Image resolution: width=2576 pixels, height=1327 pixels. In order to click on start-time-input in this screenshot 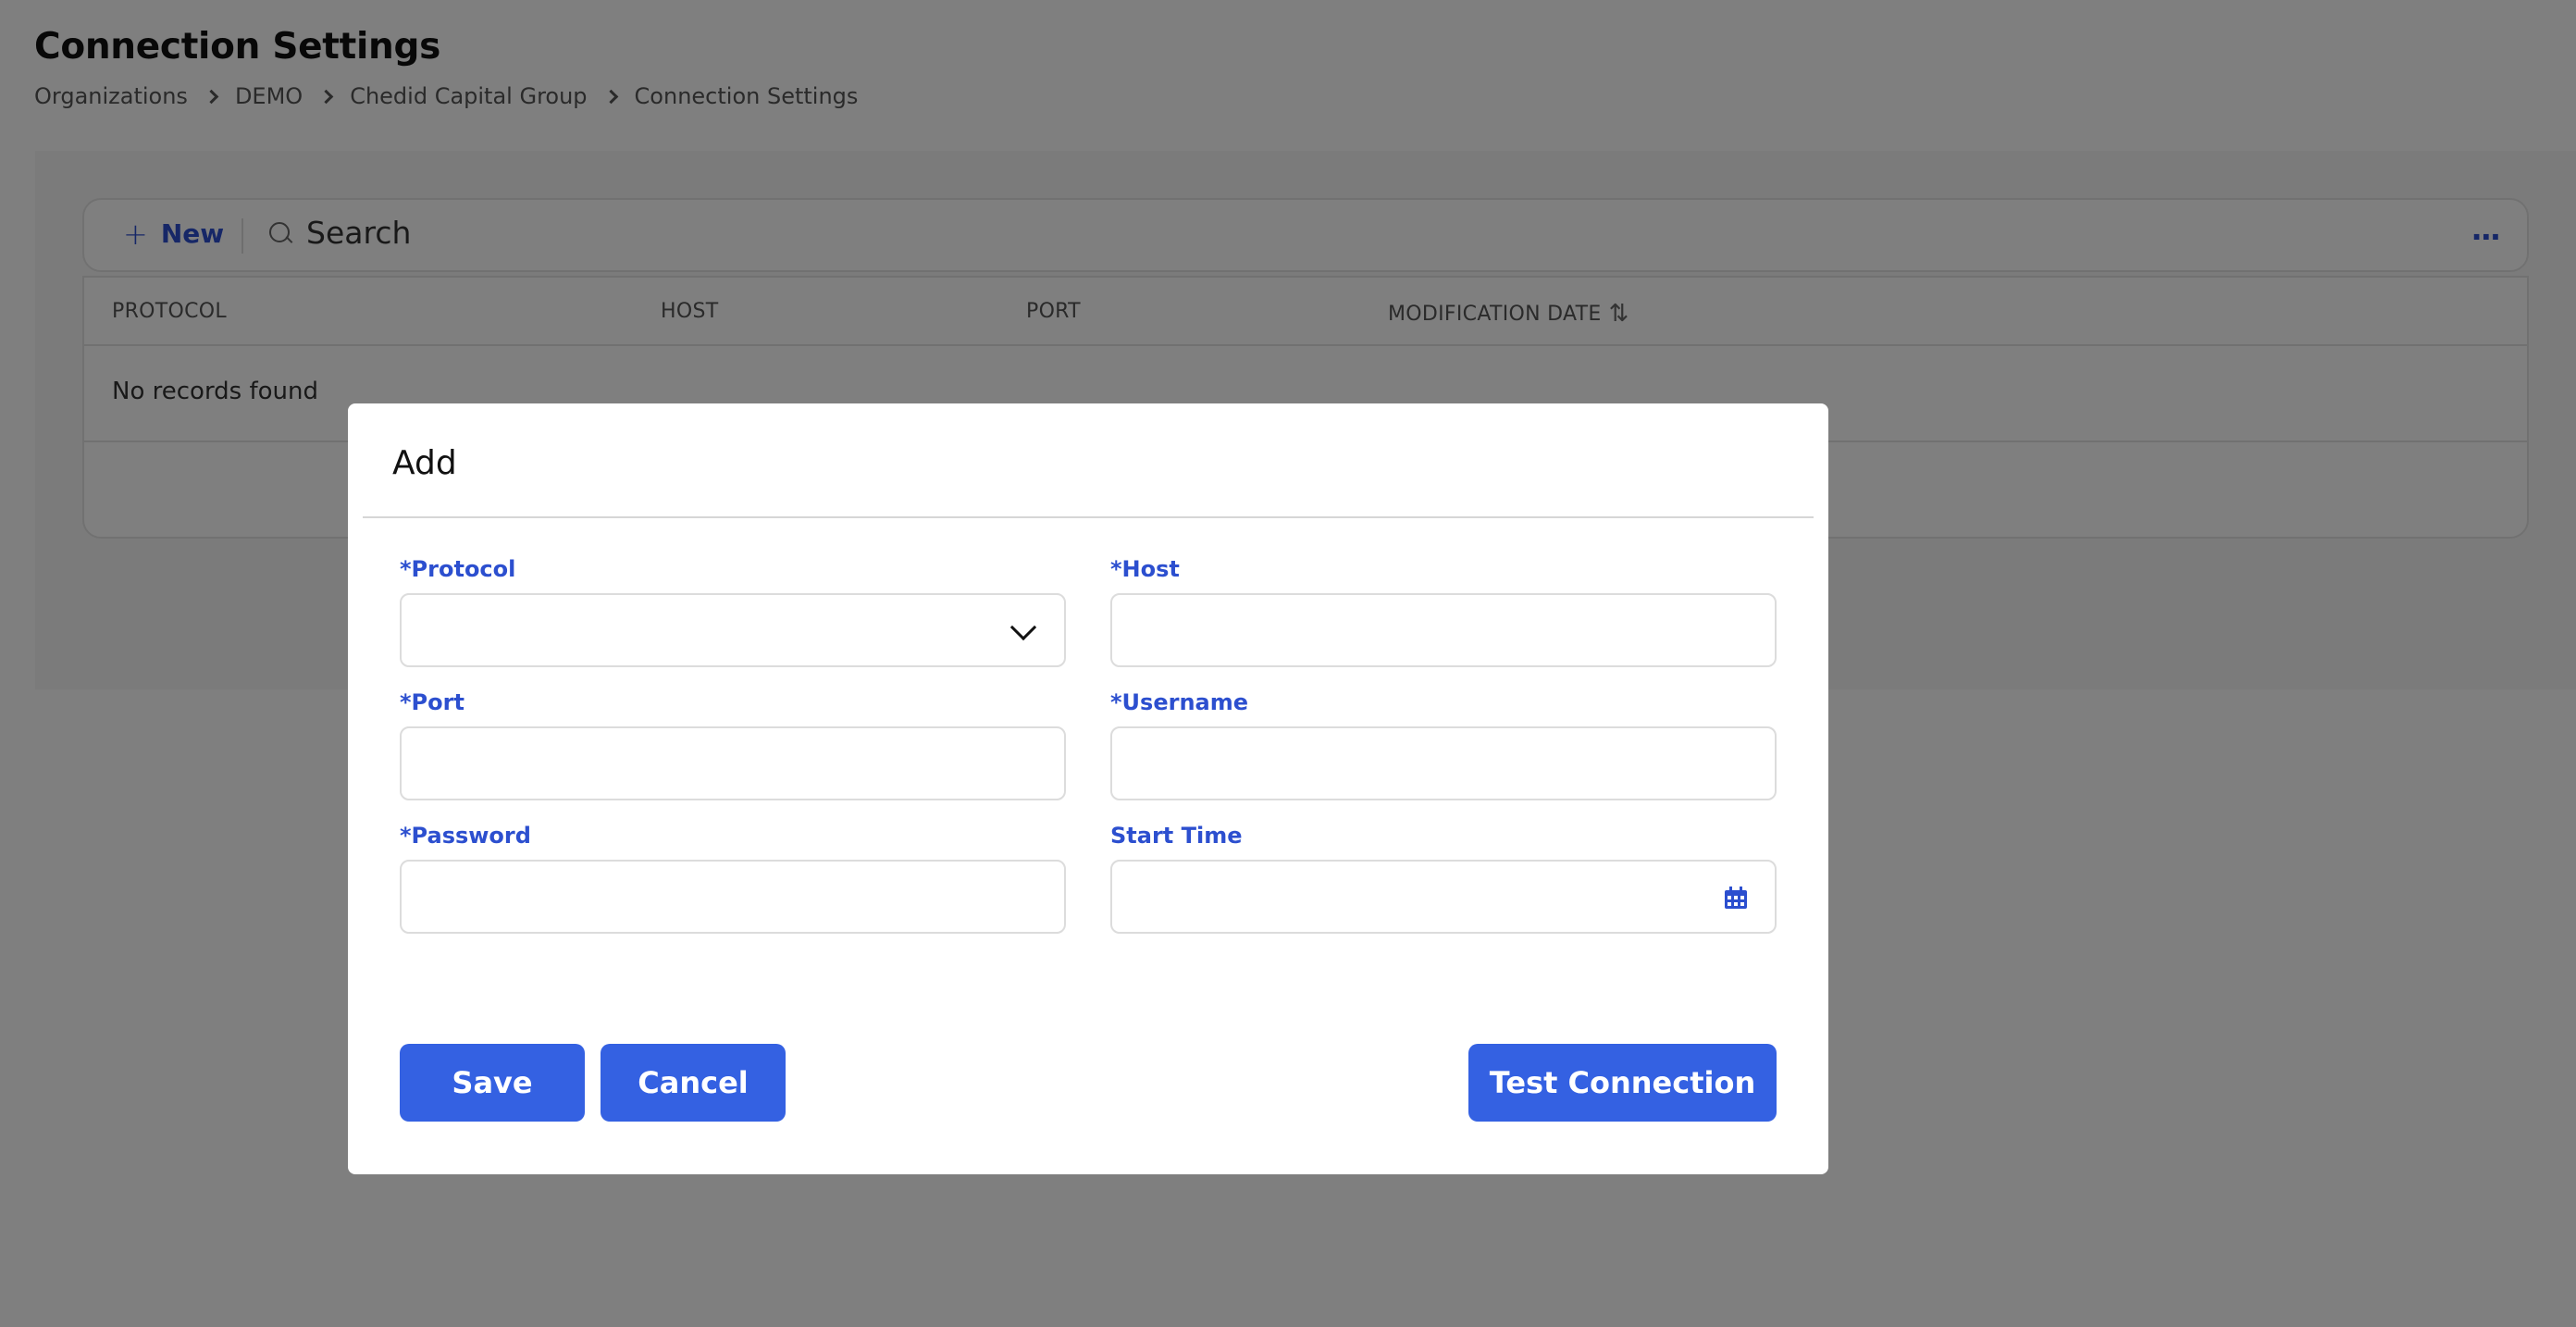, I will do `click(1444, 897)`.